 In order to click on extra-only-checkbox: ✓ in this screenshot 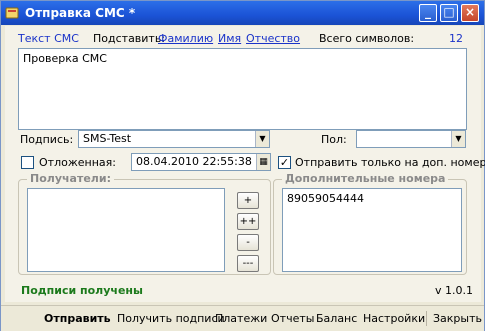, I will do `click(284, 162)`.